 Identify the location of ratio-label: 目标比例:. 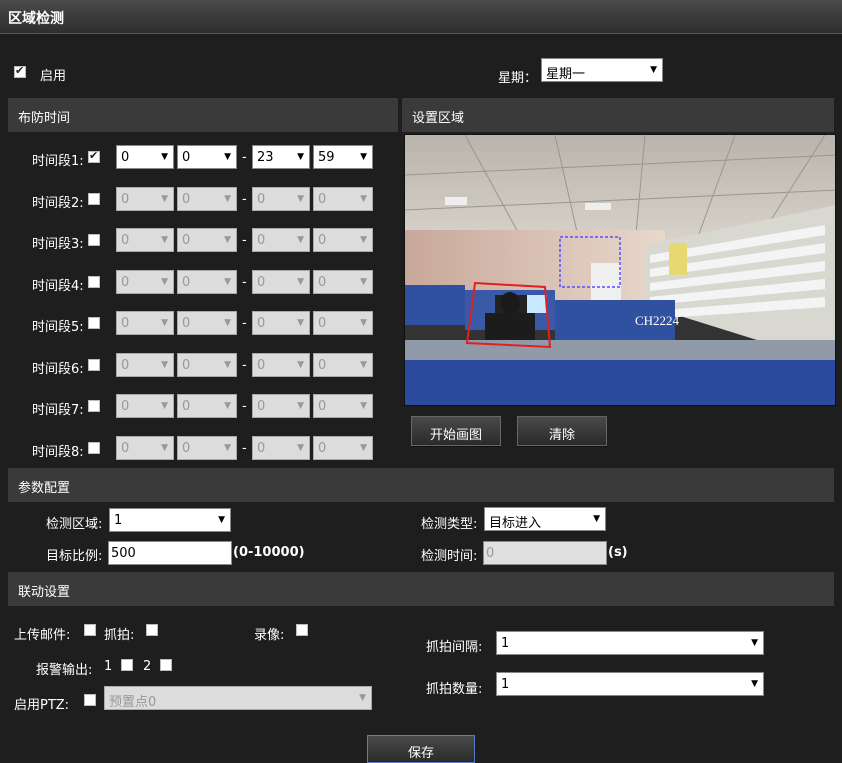
(74, 556).